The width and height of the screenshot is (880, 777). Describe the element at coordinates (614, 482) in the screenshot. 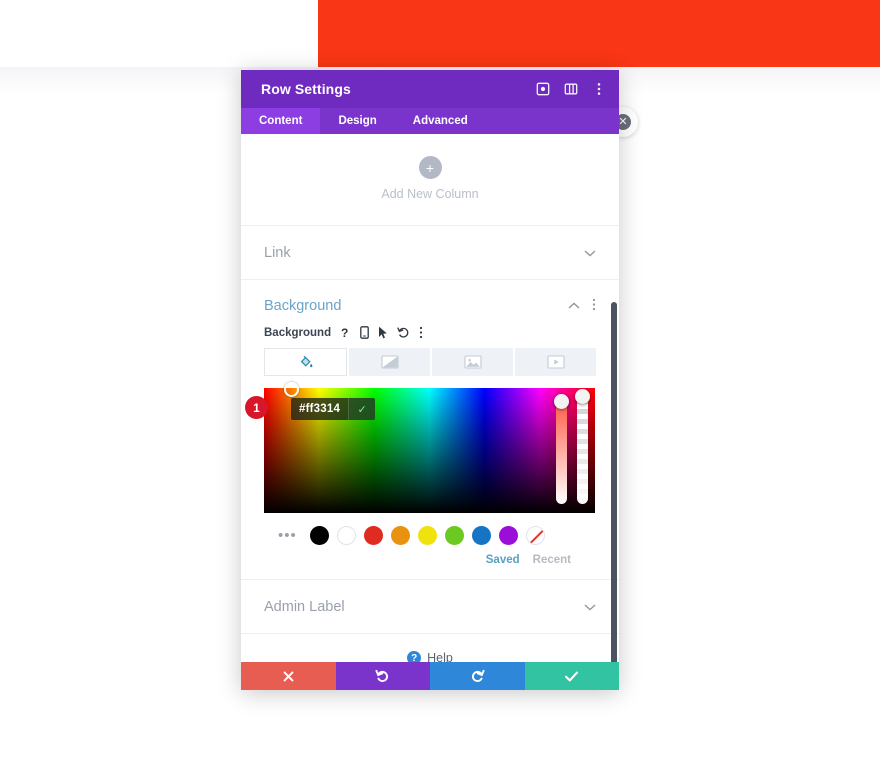

I see `modal-scrollbar` at that location.